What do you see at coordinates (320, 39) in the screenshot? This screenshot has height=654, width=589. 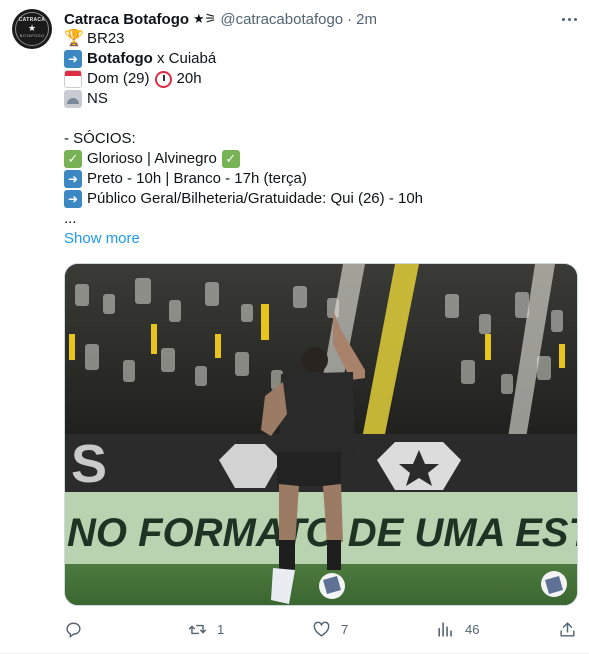 I see `tweet-line: 🏆 BR23` at bounding box center [320, 39].